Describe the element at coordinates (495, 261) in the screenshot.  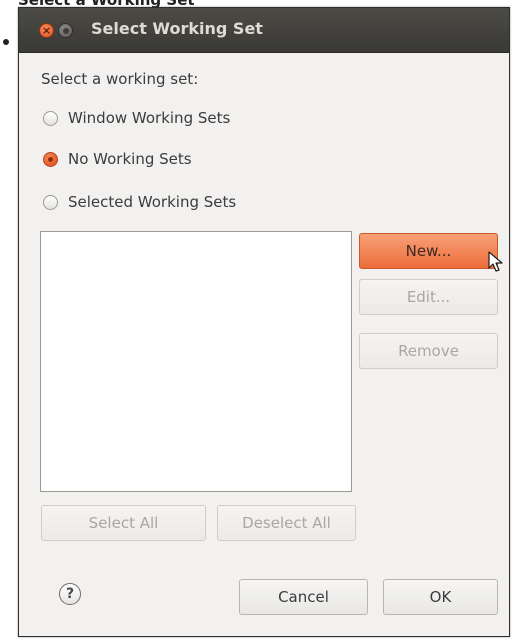
I see `mouse-pointer-icon` at that location.